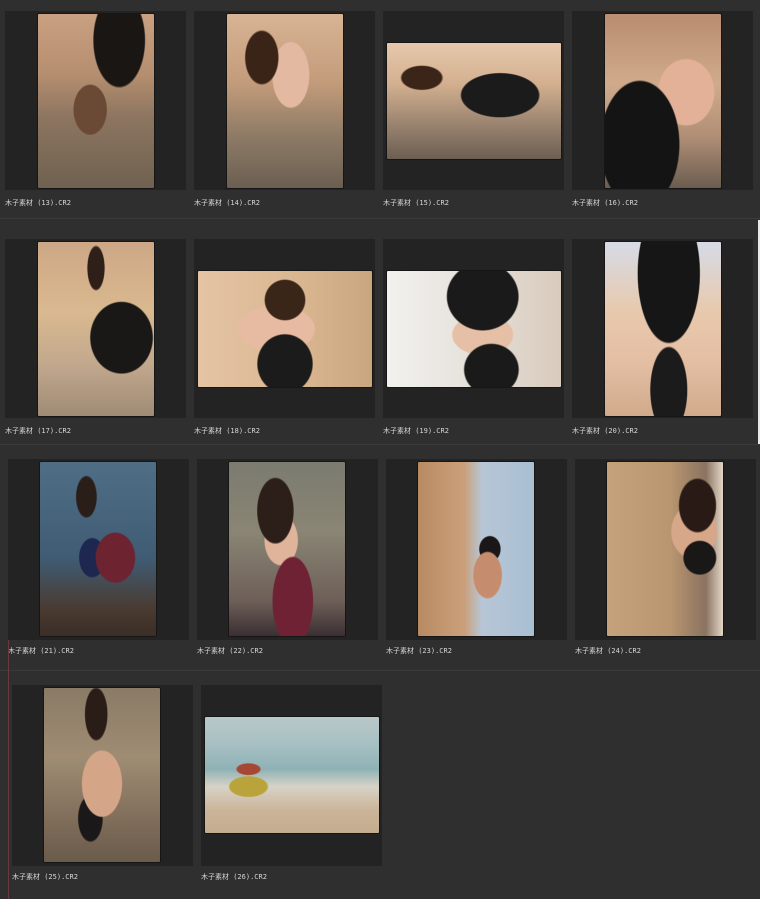 Image resolution: width=760 pixels, height=899 pixels. Describe the element at coordinates (416, 203) in the screenshot. I see `thumbnail-caption: 木子素材 (15).CR2` at that location.